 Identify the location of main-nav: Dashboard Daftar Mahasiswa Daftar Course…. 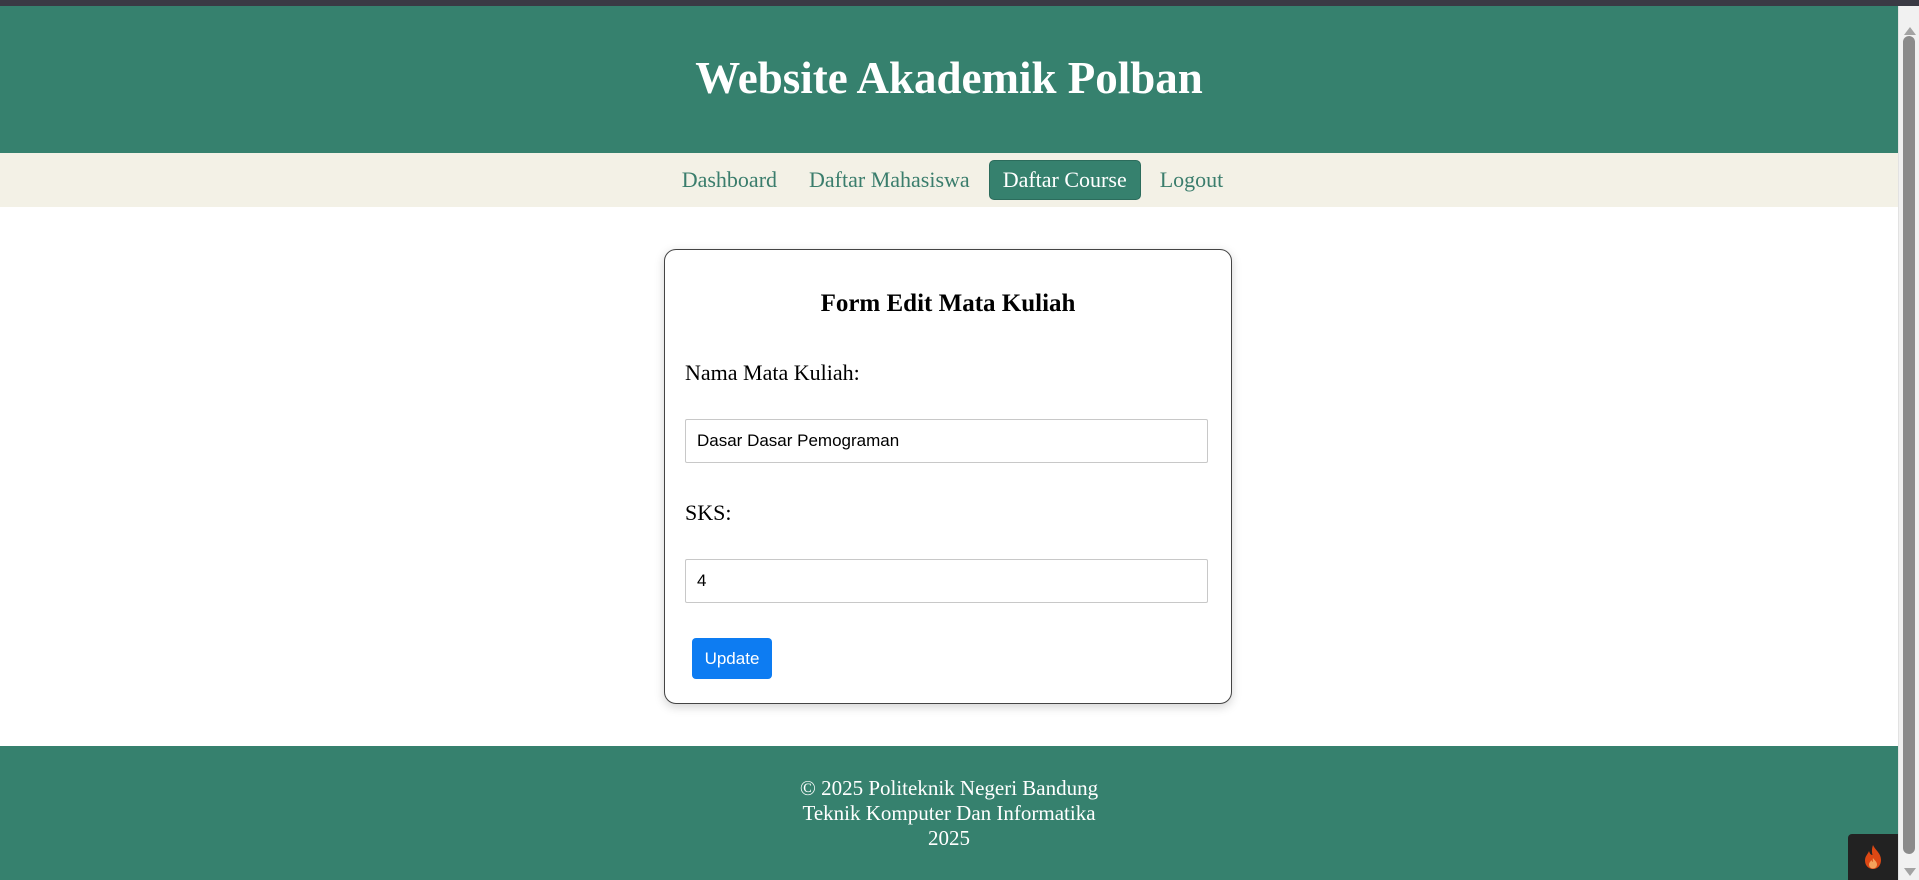
(949, 180).